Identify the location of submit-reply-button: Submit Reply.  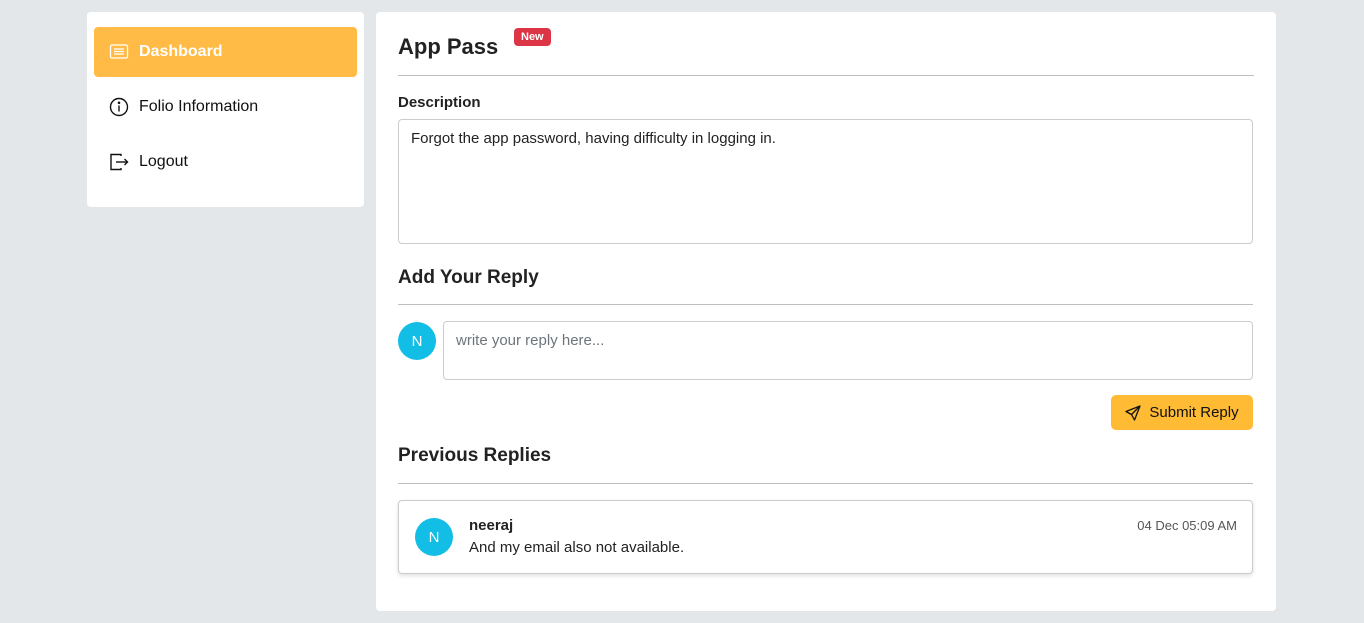
(1182, 412).